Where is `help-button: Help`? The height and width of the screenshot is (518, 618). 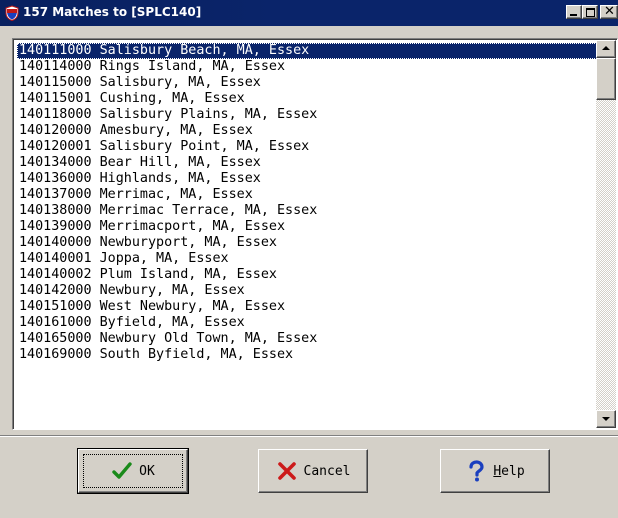 help-button: Help is located at coordinates (495, 471).